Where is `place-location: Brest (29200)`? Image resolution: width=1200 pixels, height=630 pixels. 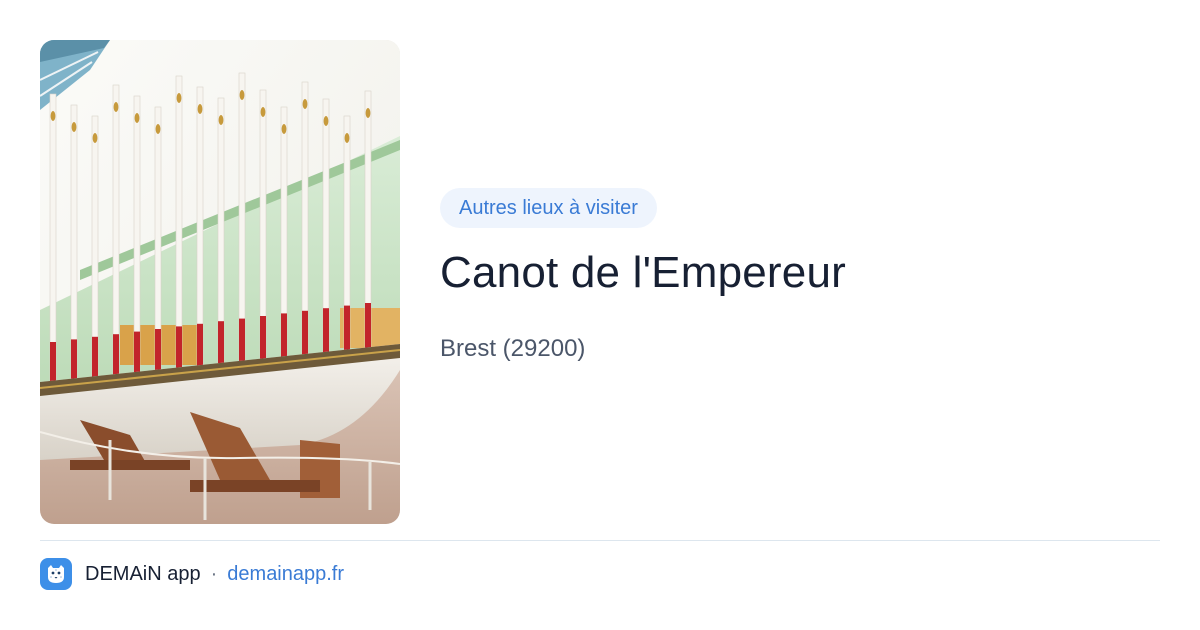
place-location: Brest (29200) is located at coordinates (513, 348).